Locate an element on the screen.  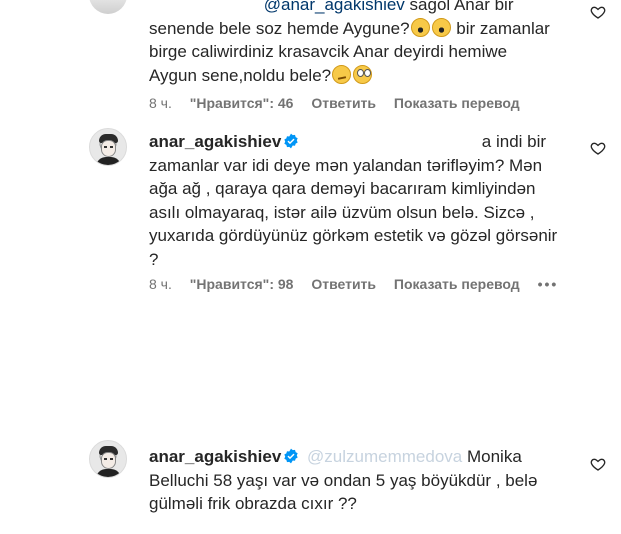
likes-count: "Нравится": 46 is located at coordinates (242, 103).